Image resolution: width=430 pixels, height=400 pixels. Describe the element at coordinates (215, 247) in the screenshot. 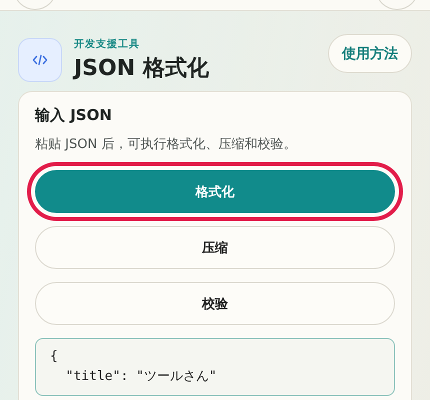

I see `action-button: 压缩` at that location.